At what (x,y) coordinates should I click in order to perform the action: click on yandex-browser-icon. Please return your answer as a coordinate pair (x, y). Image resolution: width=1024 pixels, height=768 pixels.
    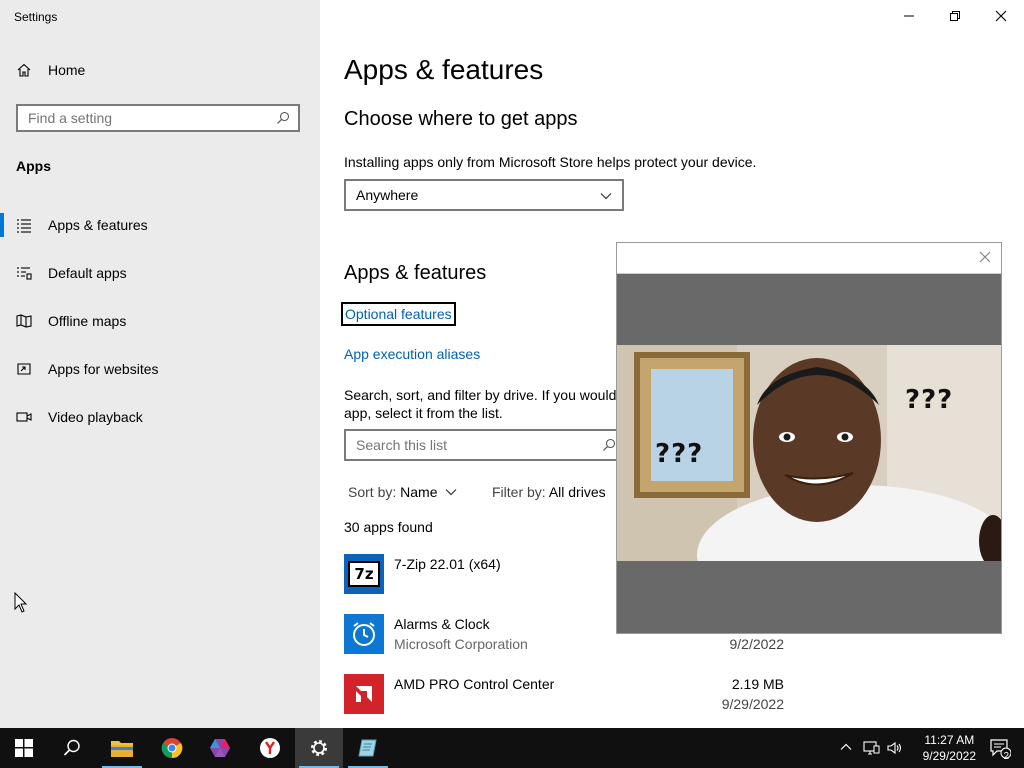
    Looking at the image, I should click on (270, 748).